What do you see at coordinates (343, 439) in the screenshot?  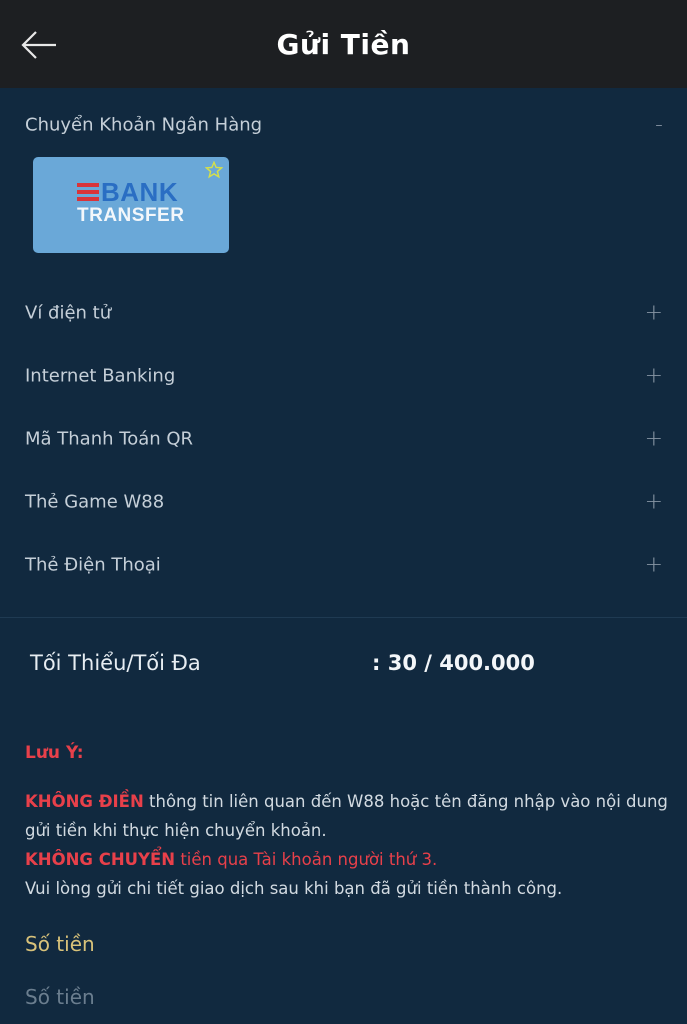 I see `category-qr-payment: Mã Thanh Toán QR +` at bounding box center [343, 439].